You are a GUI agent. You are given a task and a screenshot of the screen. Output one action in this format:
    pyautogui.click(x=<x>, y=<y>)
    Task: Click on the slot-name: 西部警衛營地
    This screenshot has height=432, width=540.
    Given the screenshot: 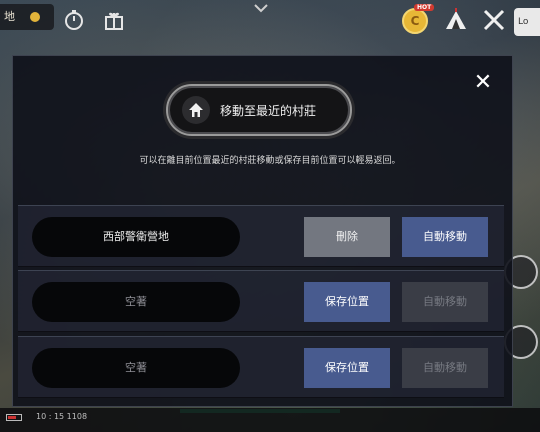 What is the action you would take?
    pyautogui.click(x=136, y=237)
    